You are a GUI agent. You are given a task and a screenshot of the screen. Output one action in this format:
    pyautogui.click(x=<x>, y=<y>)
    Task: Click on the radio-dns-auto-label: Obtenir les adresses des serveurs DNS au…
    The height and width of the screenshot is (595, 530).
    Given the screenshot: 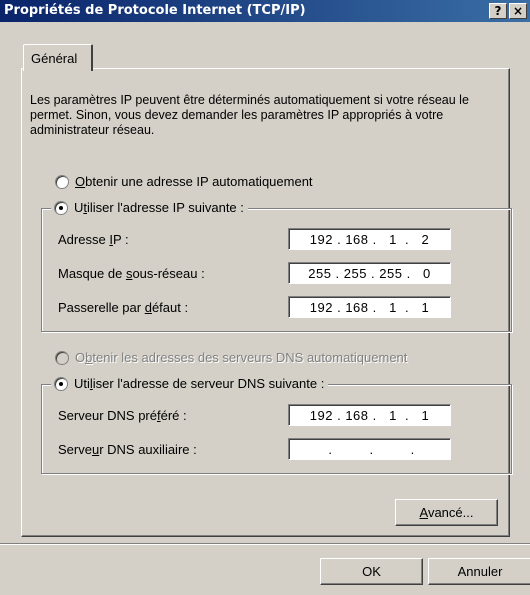 What is the action you would take?
    pyautogui.click(x=241, y=357)
    